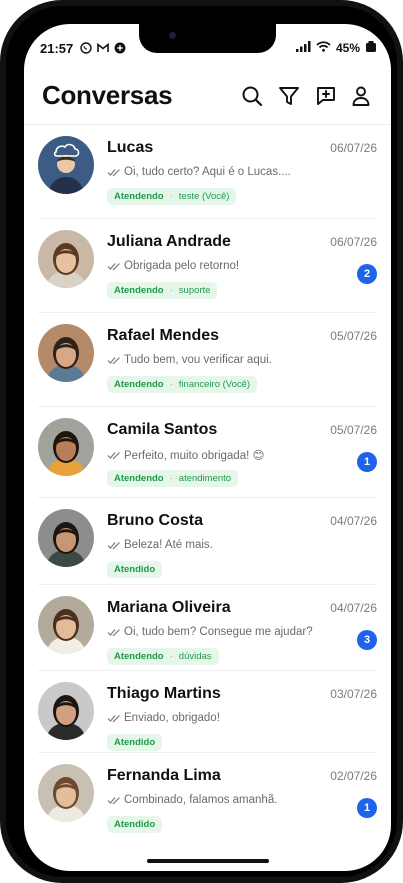 The height and width of the screenshot is (883, 403). Describe the element at coordinates (201, 800) in the screenshot. I see `last-message-text: Combinado, falamos amanhã.` at that location.